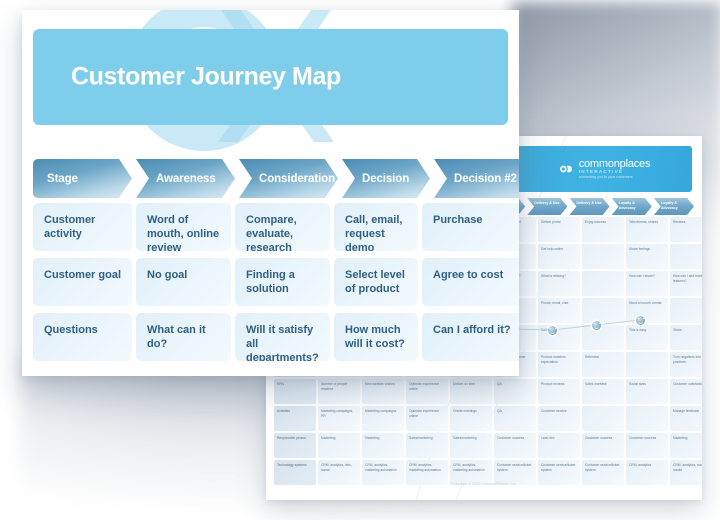 This screenshot has width=720, height=520. What do you see at coordinates (632, 206) in the screenshot?
I see `background-column-header-8: Loyalty & Advocacy` at bounding box center [632, 206].